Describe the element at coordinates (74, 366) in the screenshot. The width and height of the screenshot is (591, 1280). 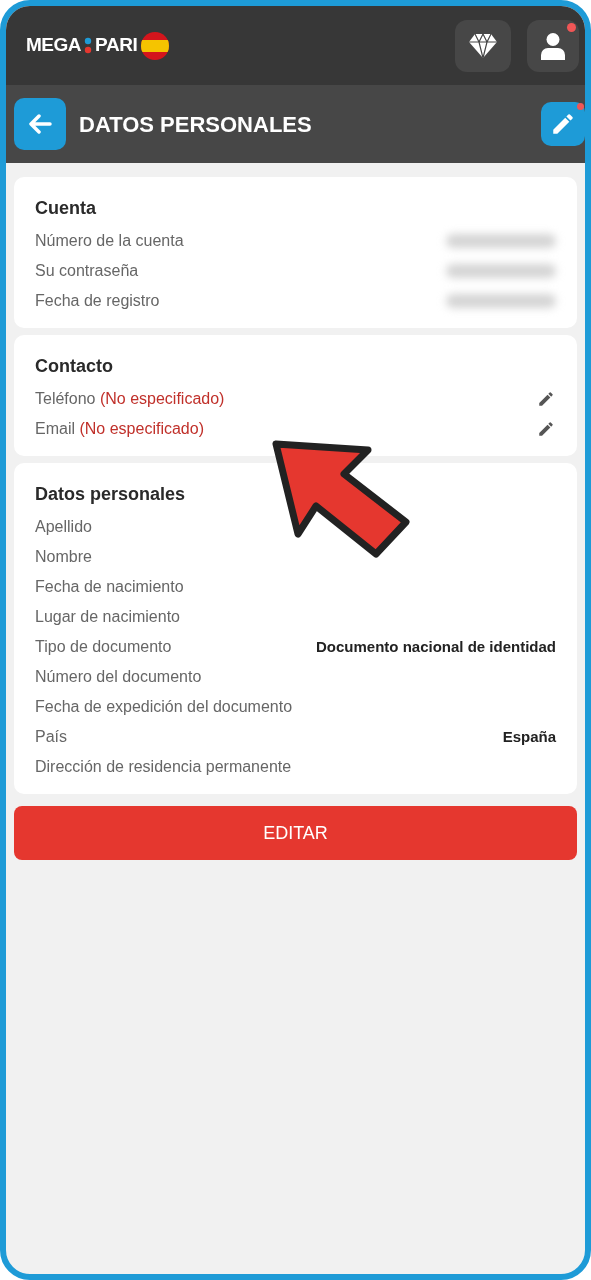
I see `section-title: Contacto` at that location.